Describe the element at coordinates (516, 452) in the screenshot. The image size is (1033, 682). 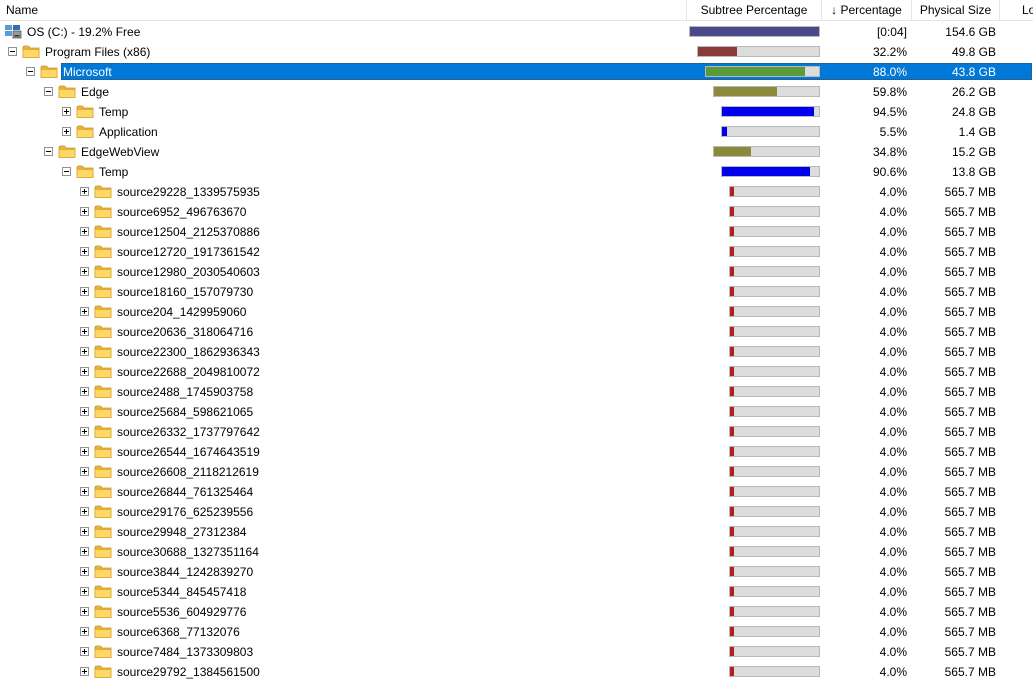
I see `tree-row: source26544_1674643519 4.0% 565.7 MB` at that location.